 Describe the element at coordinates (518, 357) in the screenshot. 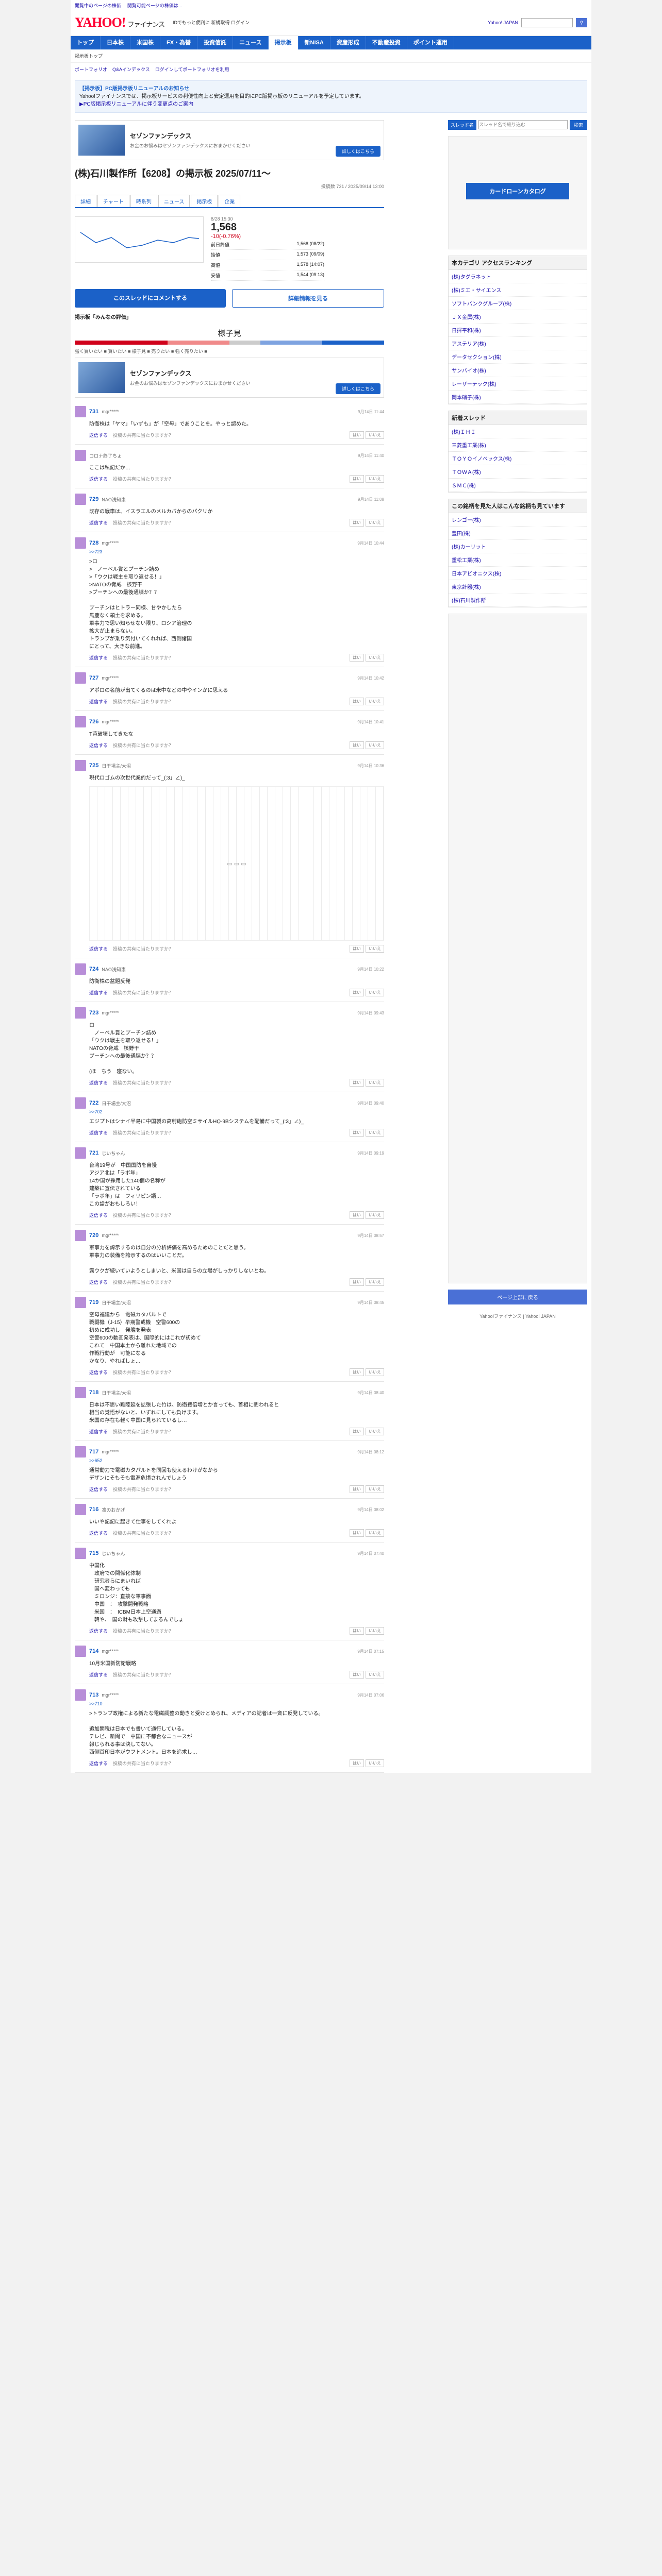

I see `ranking-item: データセクション(株)` at that location.